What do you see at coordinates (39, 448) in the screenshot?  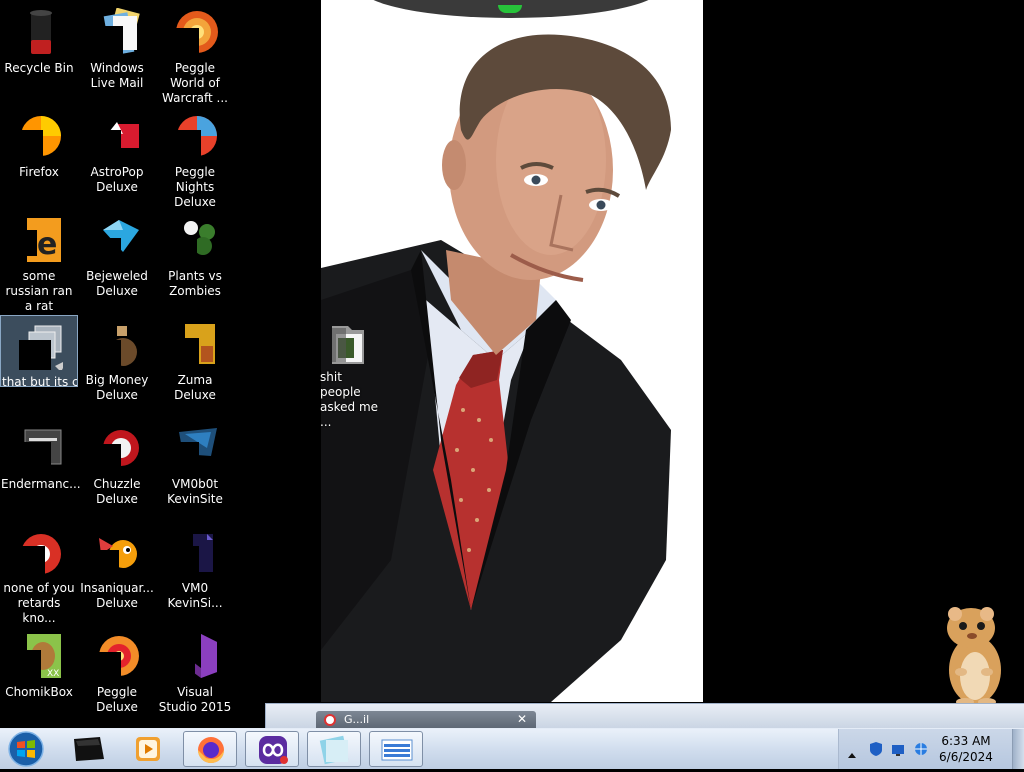 I see `window-app-icon` at bounding box center [39, 448].